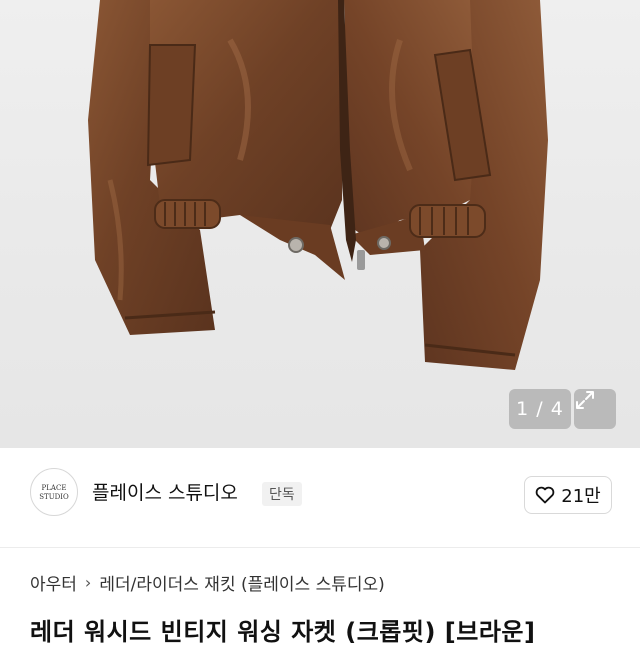 The image size is (640, 647). I want to click on product-title: 레더 워시드 빈티지 워싱 자켓 (크롭핏) [브라운], so click(283, 632).